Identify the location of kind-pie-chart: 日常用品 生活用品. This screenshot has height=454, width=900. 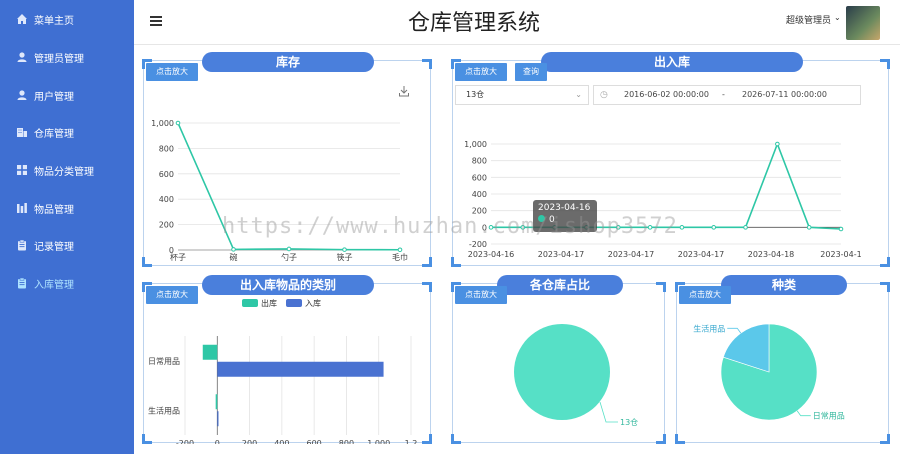
(769, 372).